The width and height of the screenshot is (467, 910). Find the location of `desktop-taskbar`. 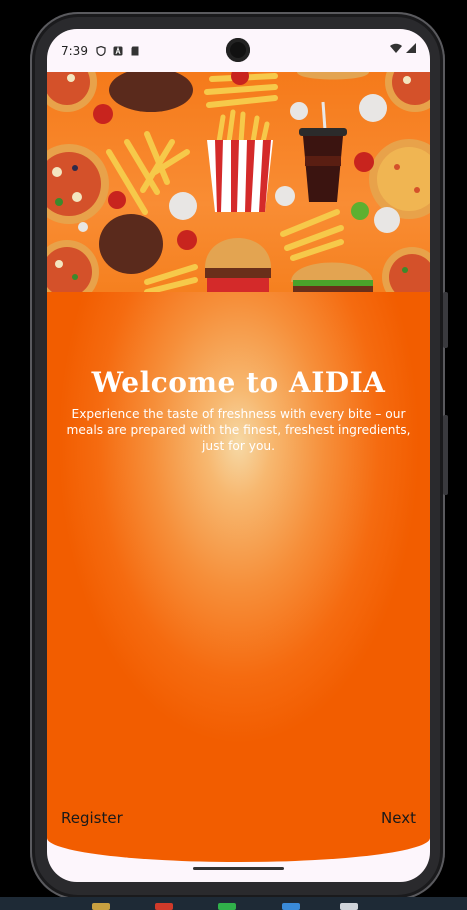

desktop-taskbar is located at coordinates (233, 903).